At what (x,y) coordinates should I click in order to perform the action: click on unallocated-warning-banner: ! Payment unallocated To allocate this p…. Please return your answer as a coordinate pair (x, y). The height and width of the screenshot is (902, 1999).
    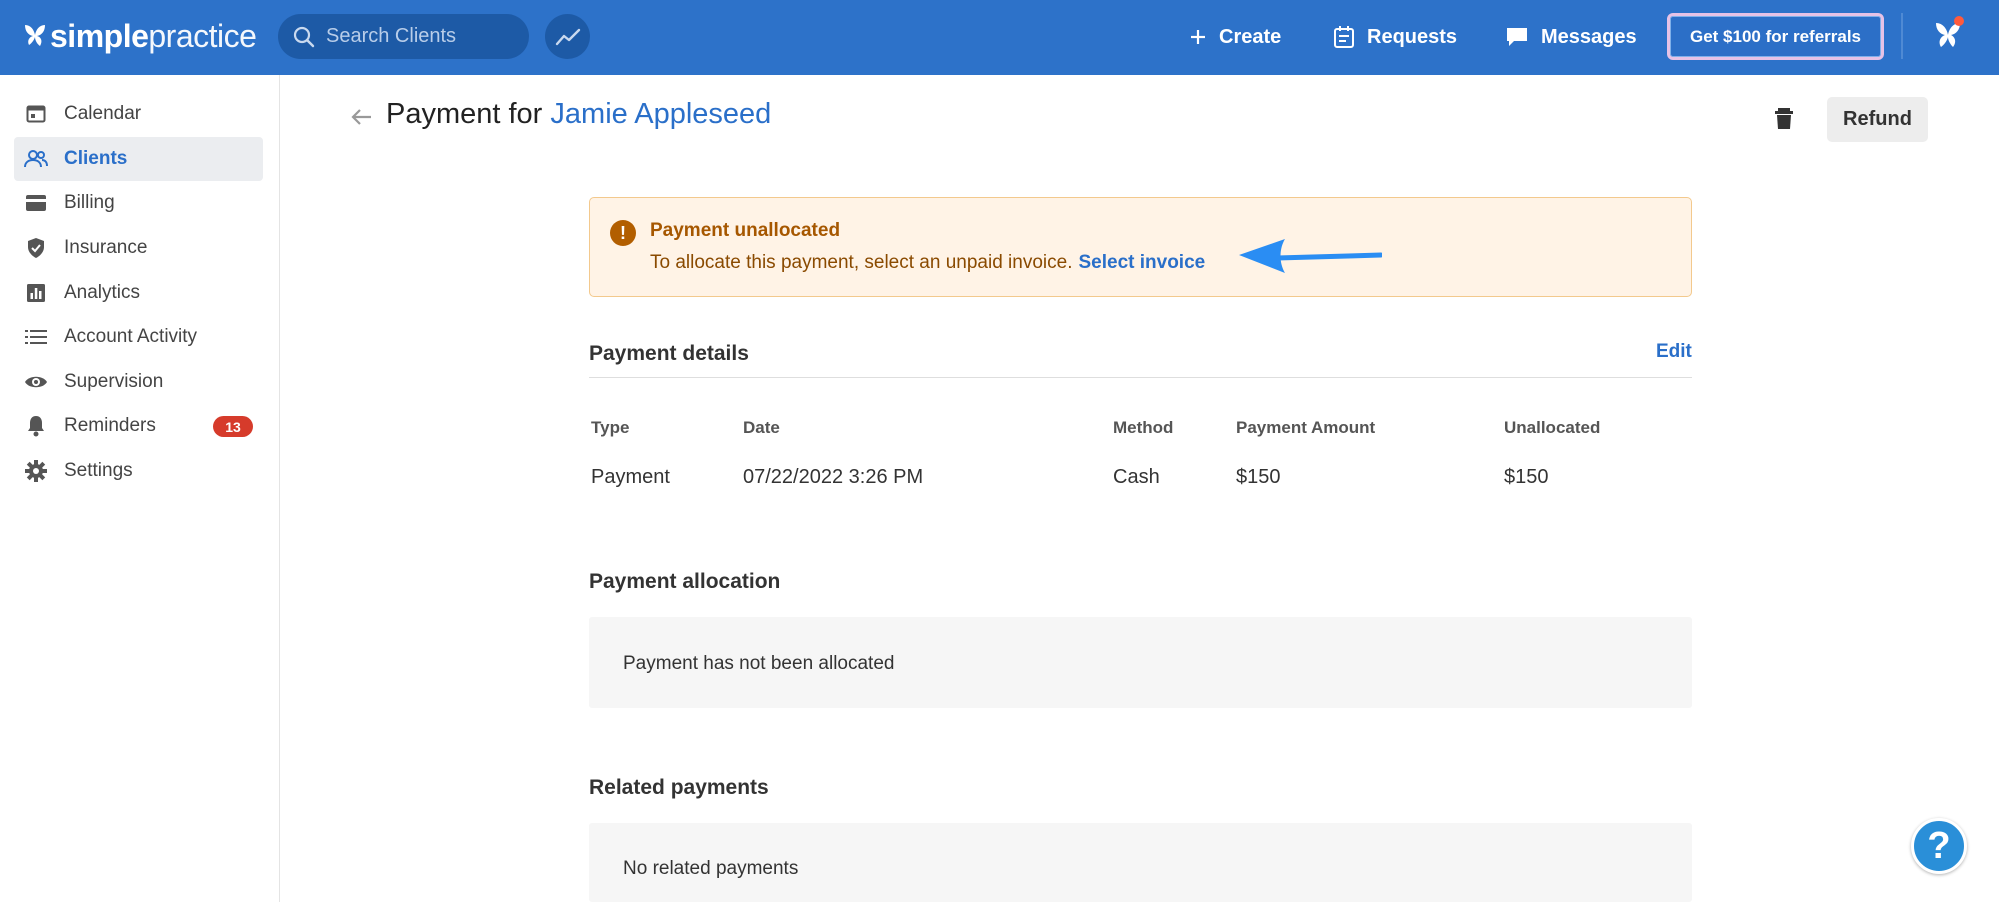
    Looking at the image, I should click on (1140, 247).